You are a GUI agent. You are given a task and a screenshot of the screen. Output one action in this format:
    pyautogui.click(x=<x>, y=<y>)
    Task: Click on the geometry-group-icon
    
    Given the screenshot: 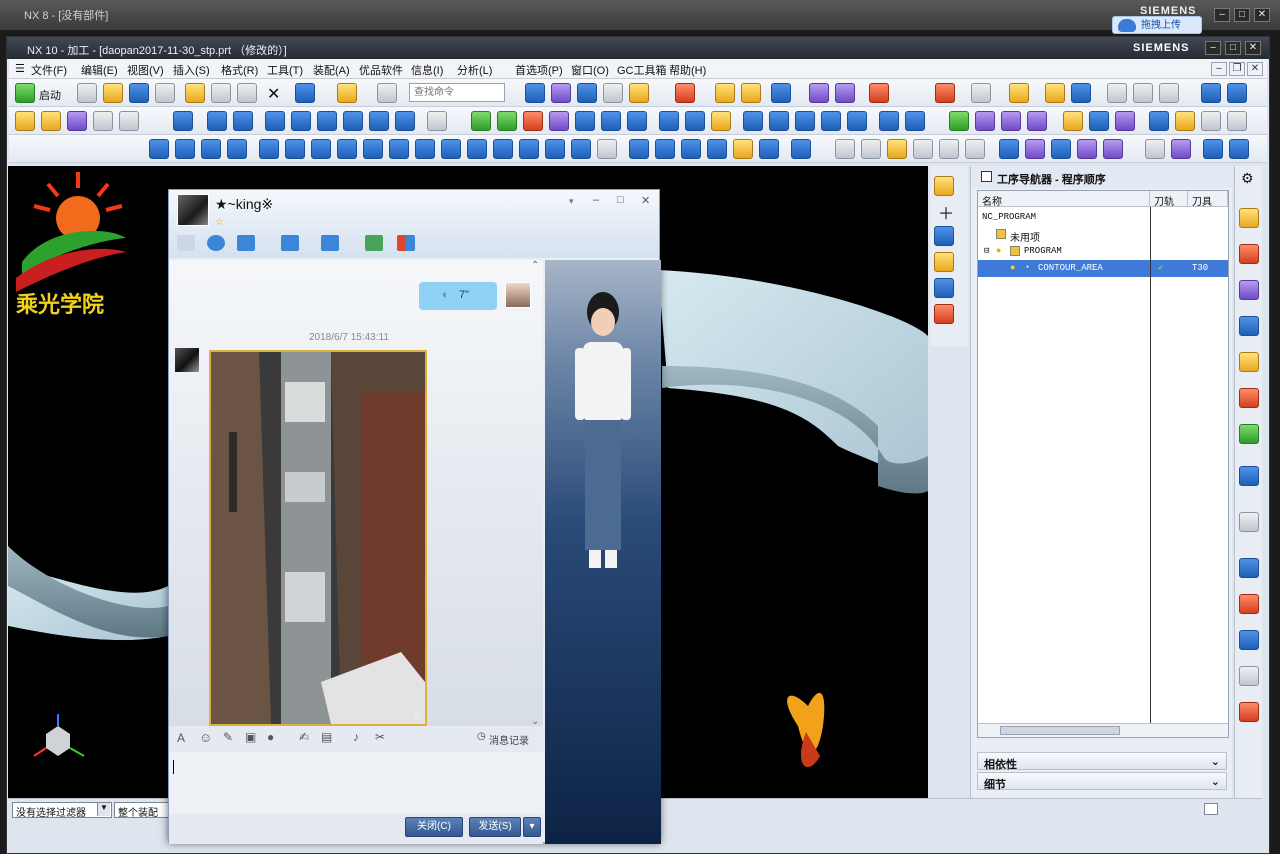 What is the action you would take?
    pyautogui.click(x=587, y=93)
    